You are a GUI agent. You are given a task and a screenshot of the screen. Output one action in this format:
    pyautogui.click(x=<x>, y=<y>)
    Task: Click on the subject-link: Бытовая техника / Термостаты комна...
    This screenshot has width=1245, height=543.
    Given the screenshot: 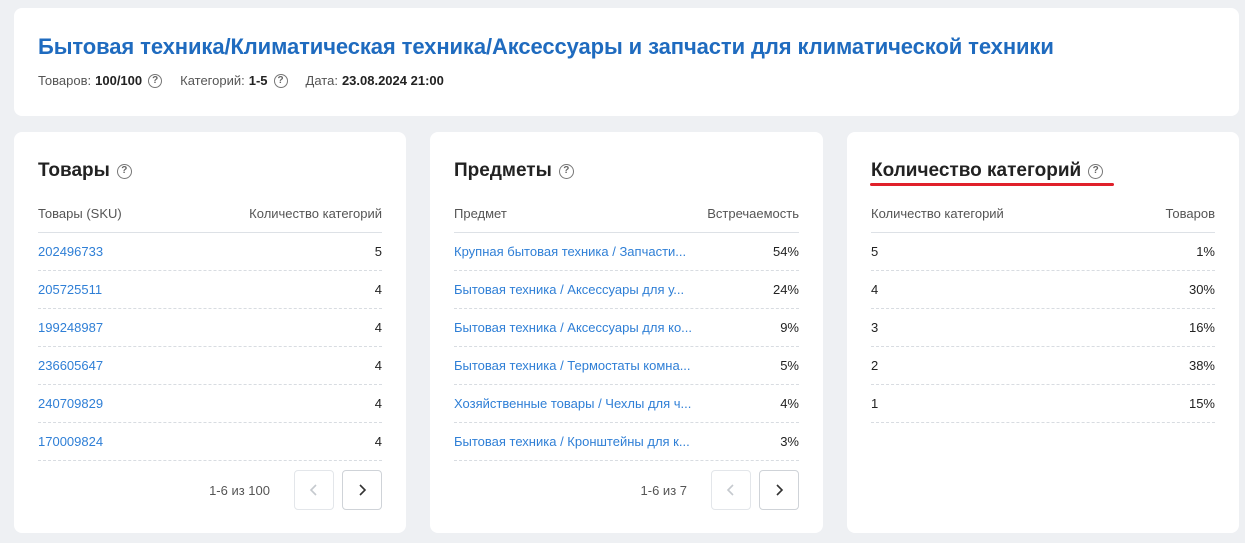 What is the action you would take?
    pyautogui.click(x=572, y=365)
    